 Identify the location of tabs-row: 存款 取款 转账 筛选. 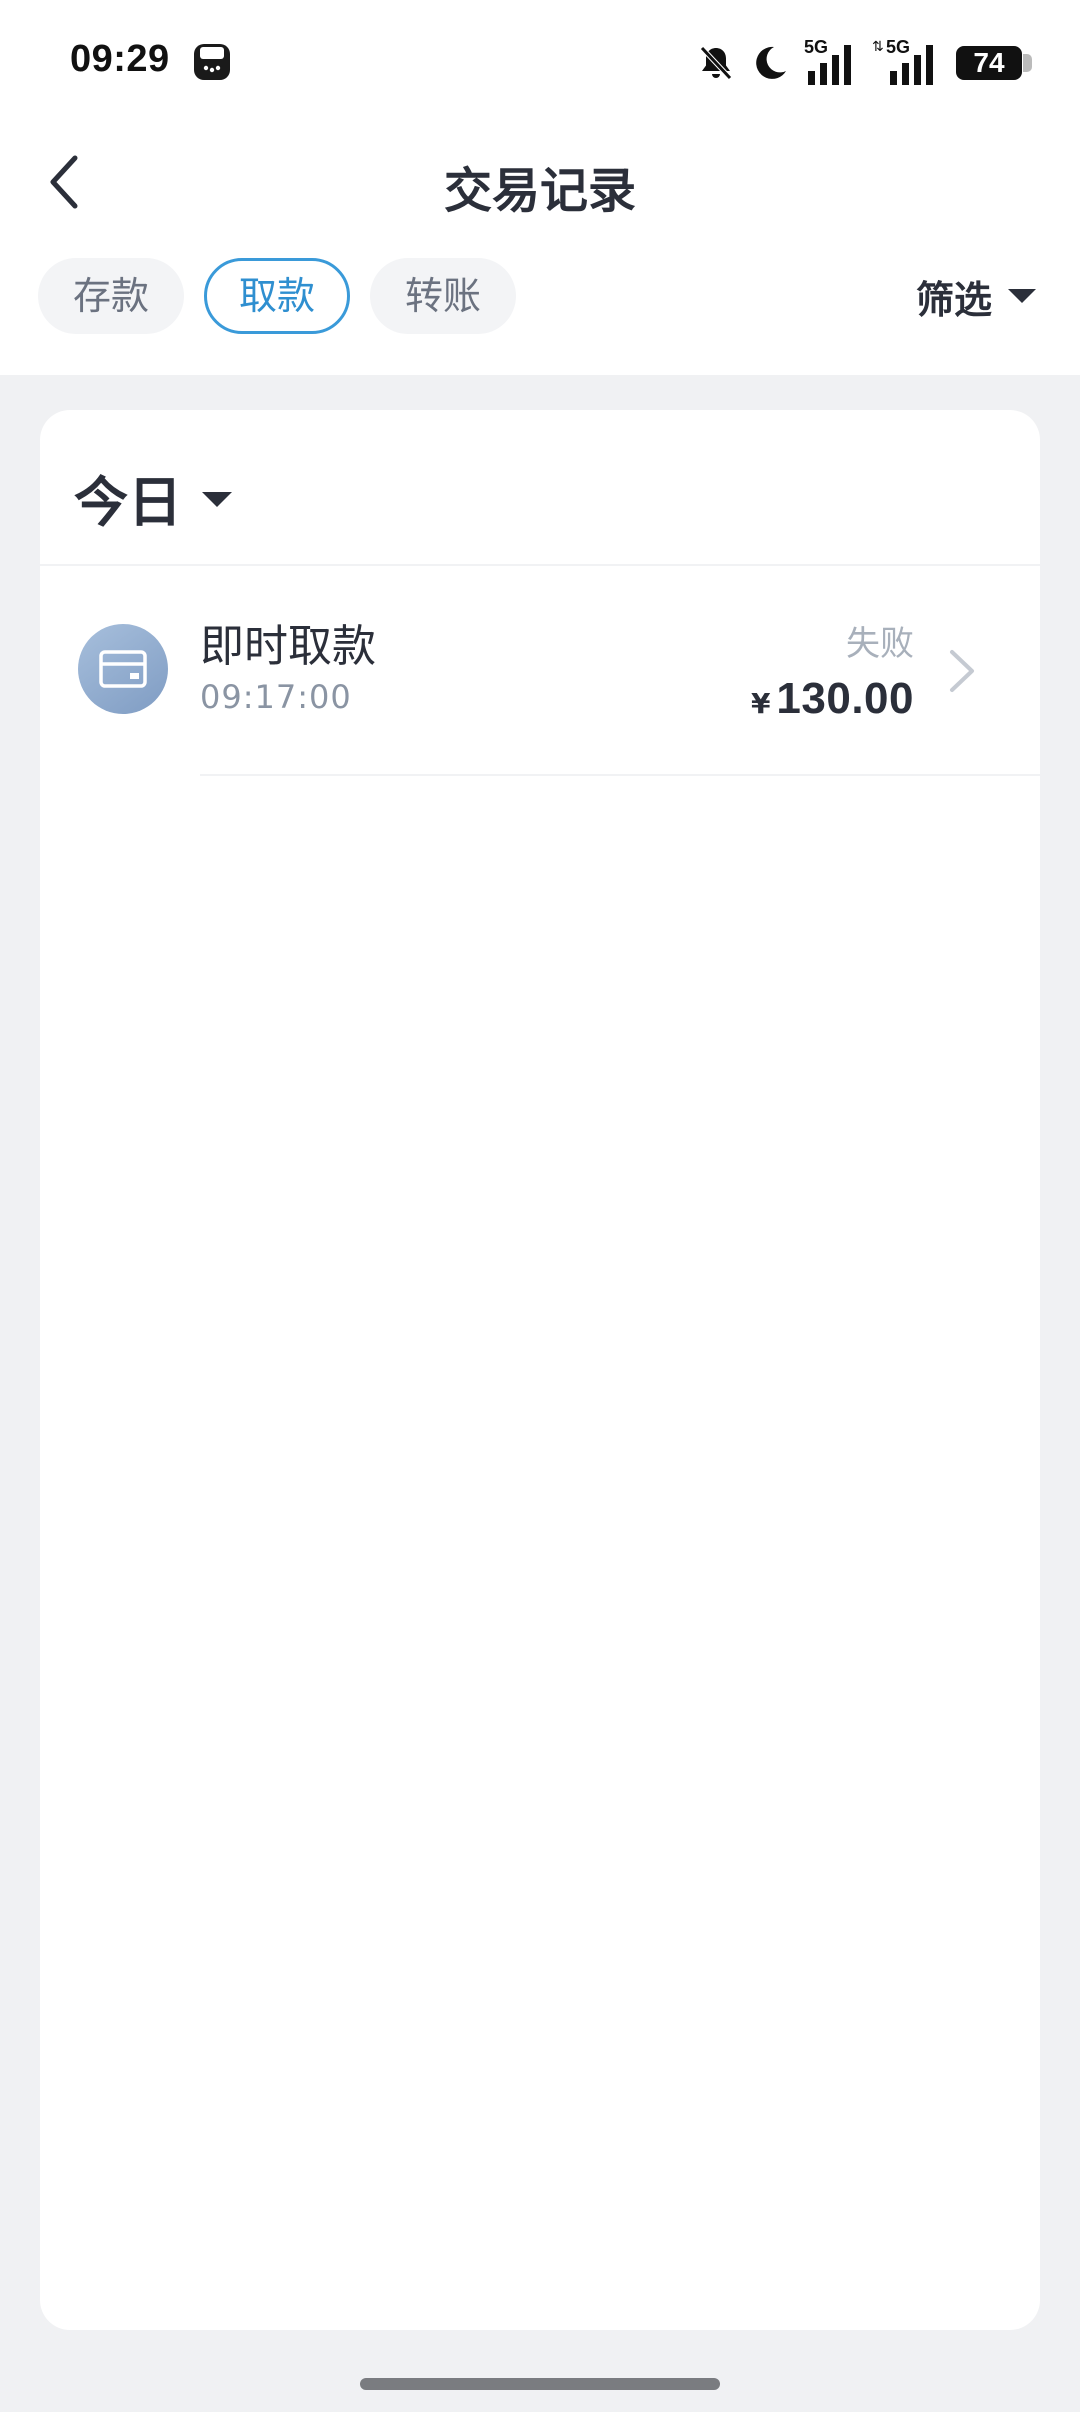
(540, 298).